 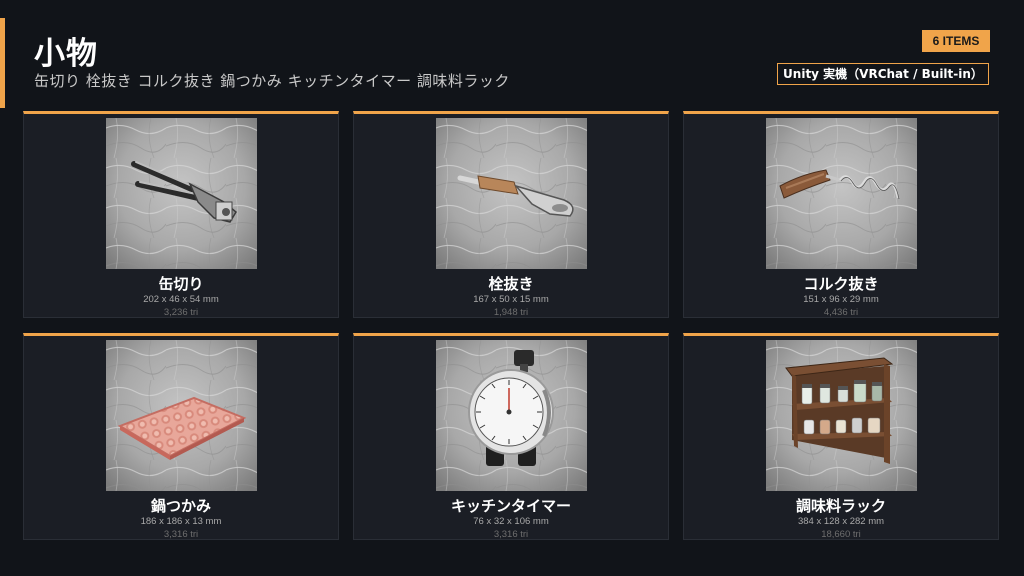 What do you see at coordinates (181, 312) in the screenshot?
I see `item-tri-count: 3,236 tri` at bounding box center [181, 312].